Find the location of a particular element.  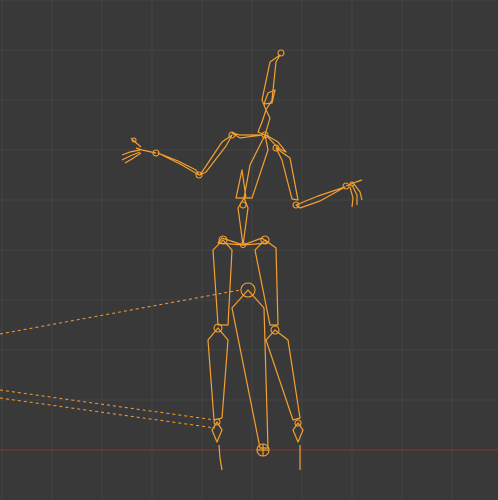

bone-toe-left is located at coordinates (220, 457).